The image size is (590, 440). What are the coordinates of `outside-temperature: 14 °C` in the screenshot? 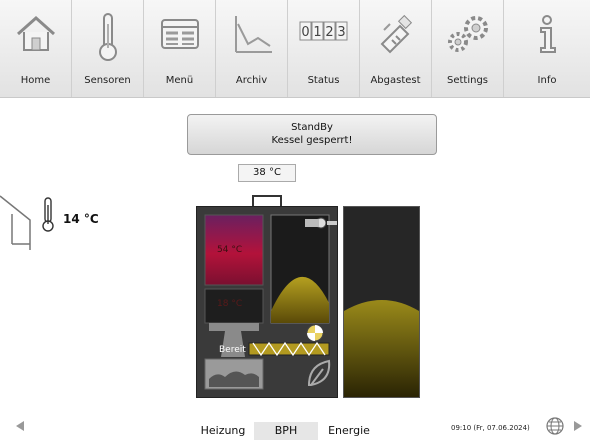 It's located at (81, 219).